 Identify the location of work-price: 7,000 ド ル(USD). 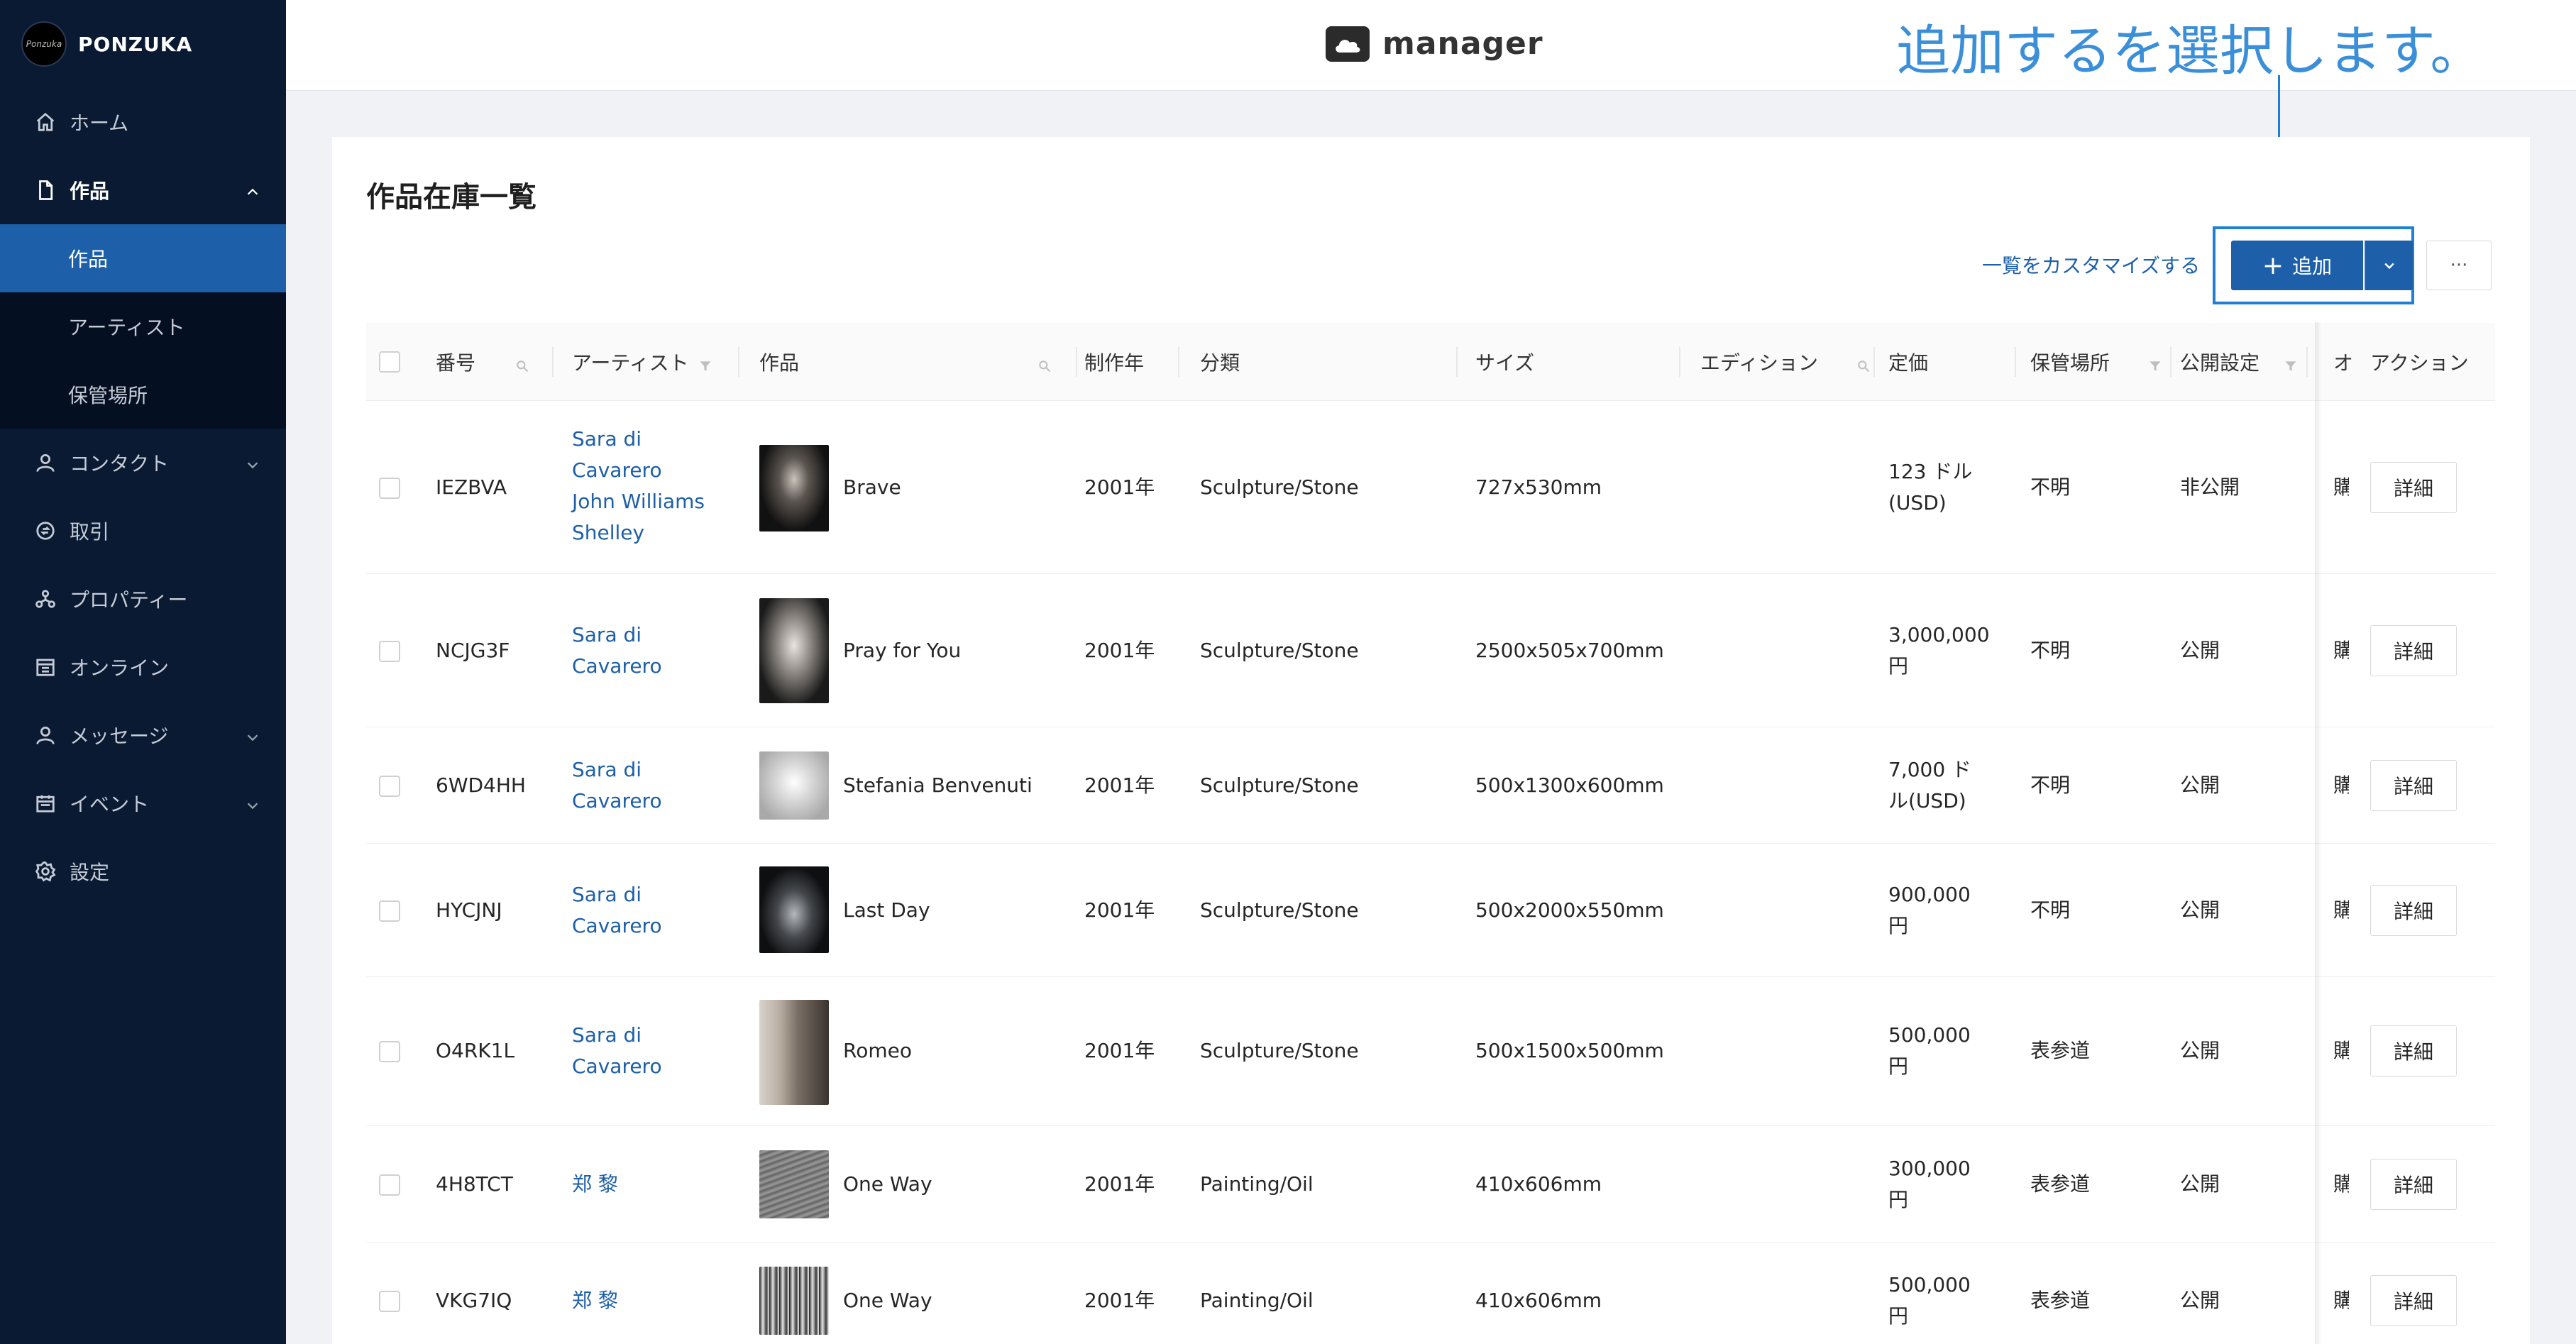
(1930, 786).